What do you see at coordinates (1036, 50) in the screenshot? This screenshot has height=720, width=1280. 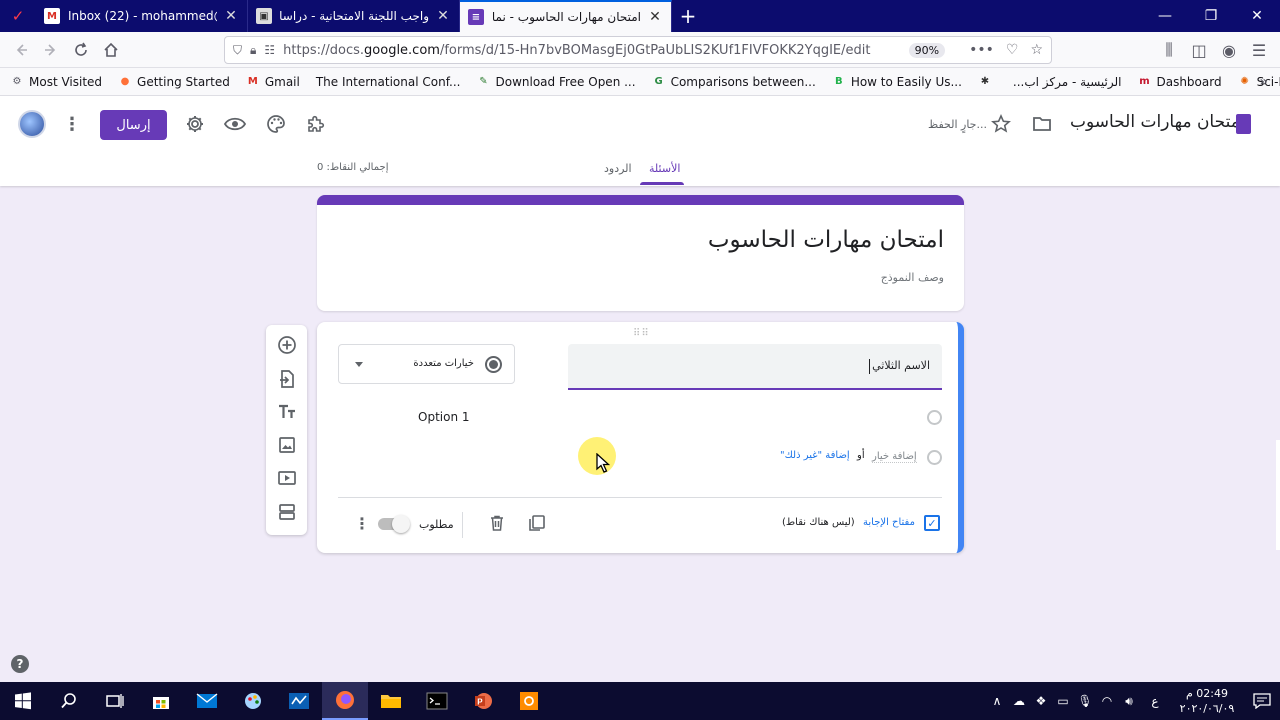 I see `bookmark-star-icon: ☆` at bounding box center [1036, 50].